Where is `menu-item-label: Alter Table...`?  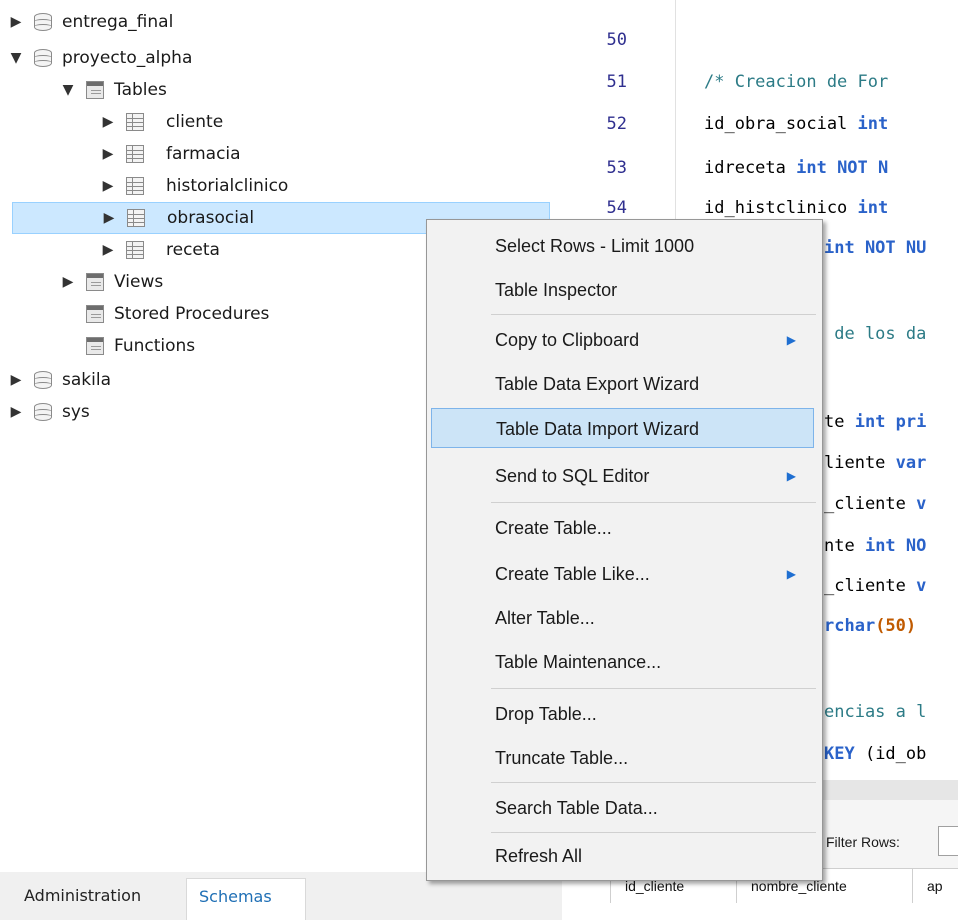 menu-item-label: Alter Table... is located at coordinates (545, 618).